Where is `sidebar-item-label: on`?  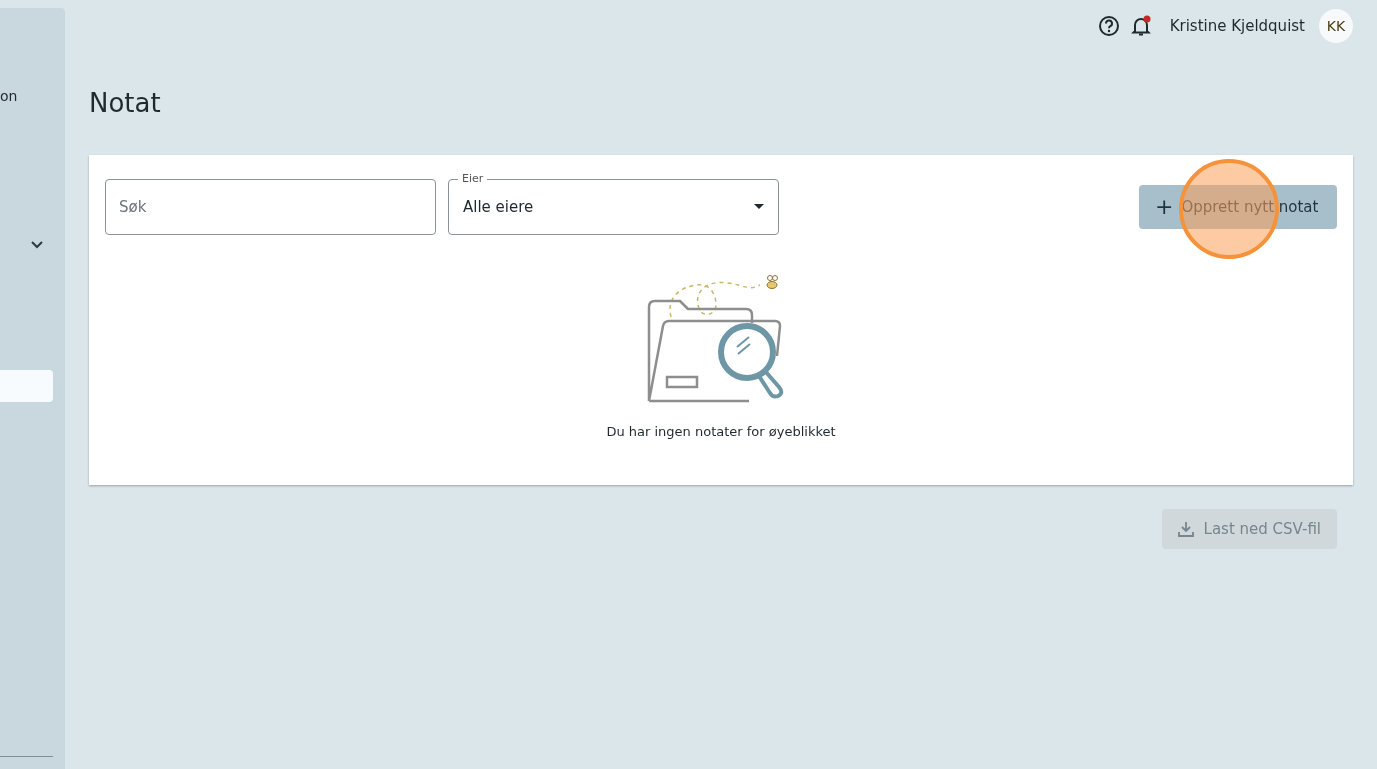
sidebar-item-label: on is located at coordinates (9, 96).